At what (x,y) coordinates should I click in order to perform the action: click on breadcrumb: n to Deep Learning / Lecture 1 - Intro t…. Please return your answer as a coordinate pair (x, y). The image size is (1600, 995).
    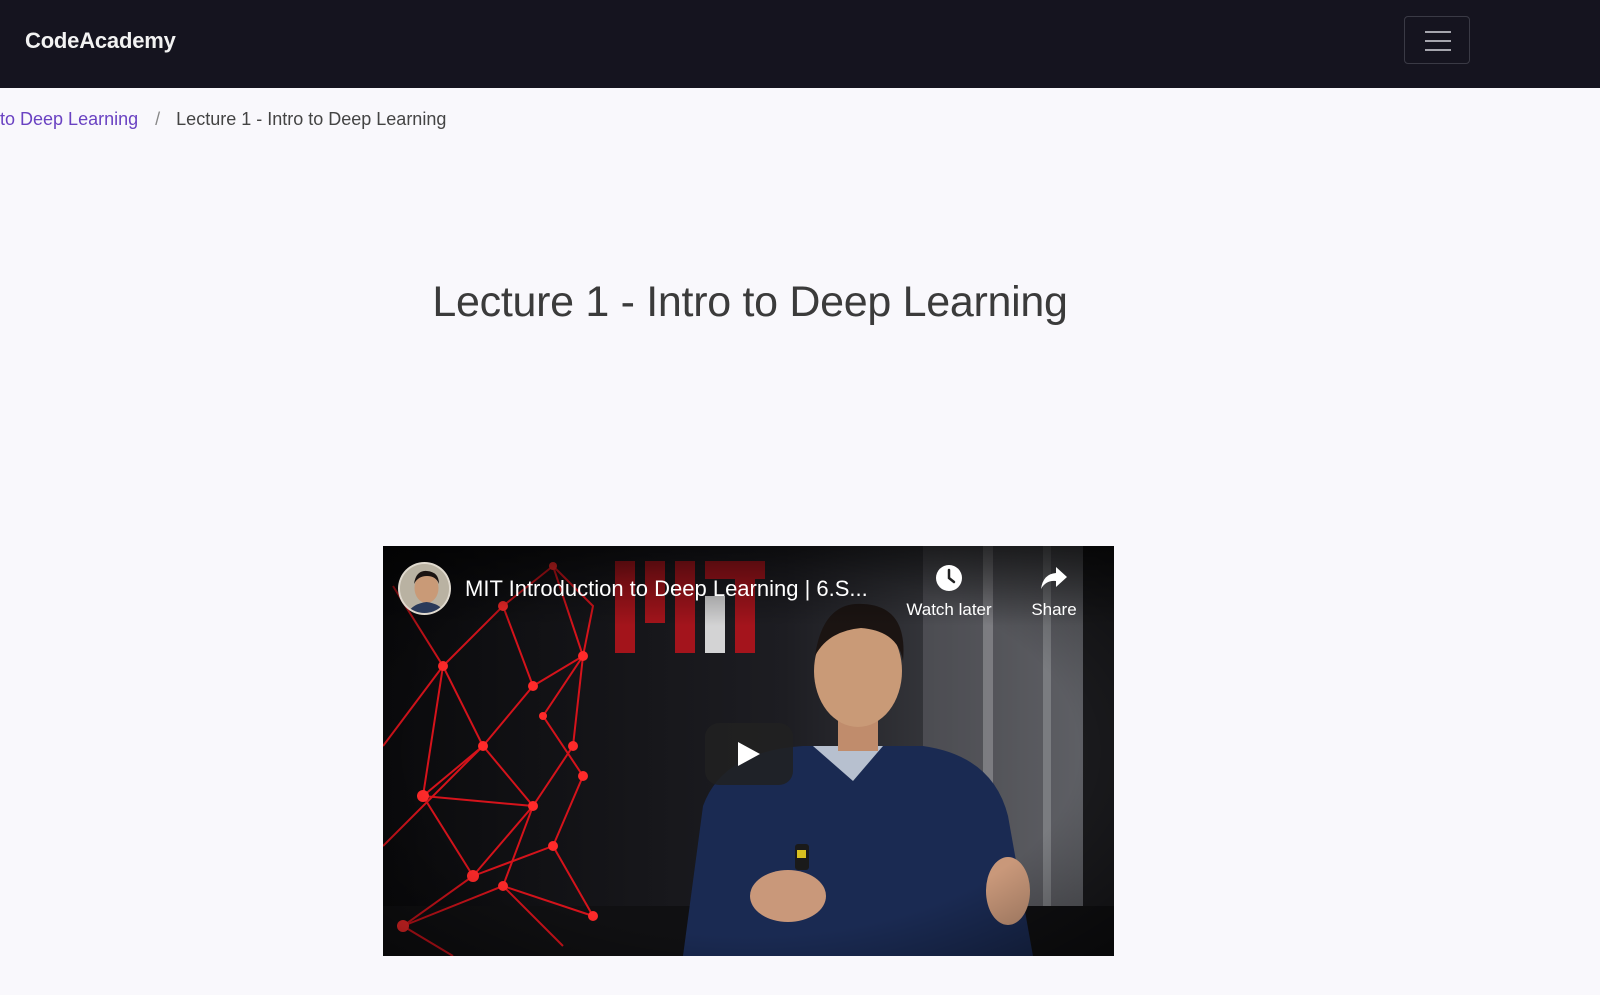
    Looking at the image, I should click on (223, 119).